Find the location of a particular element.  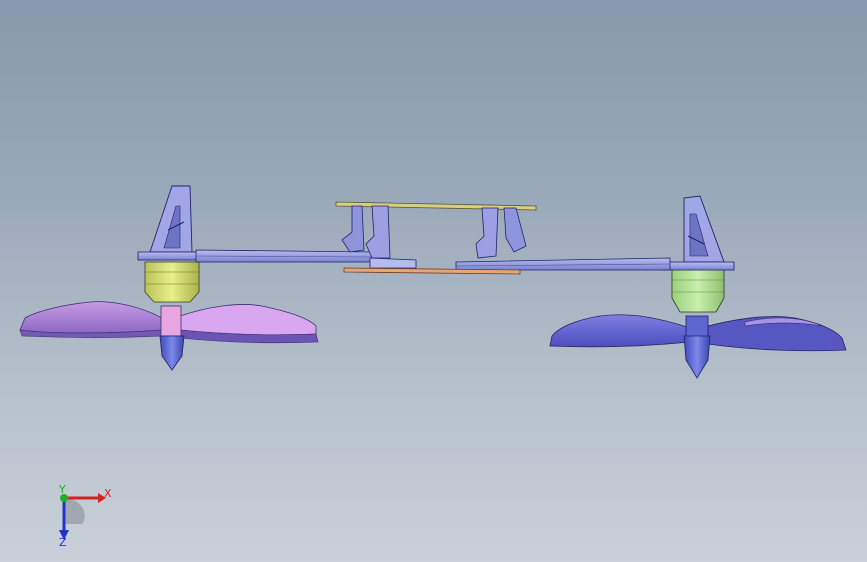

triad-shadow is located at coordinates (74, 511).